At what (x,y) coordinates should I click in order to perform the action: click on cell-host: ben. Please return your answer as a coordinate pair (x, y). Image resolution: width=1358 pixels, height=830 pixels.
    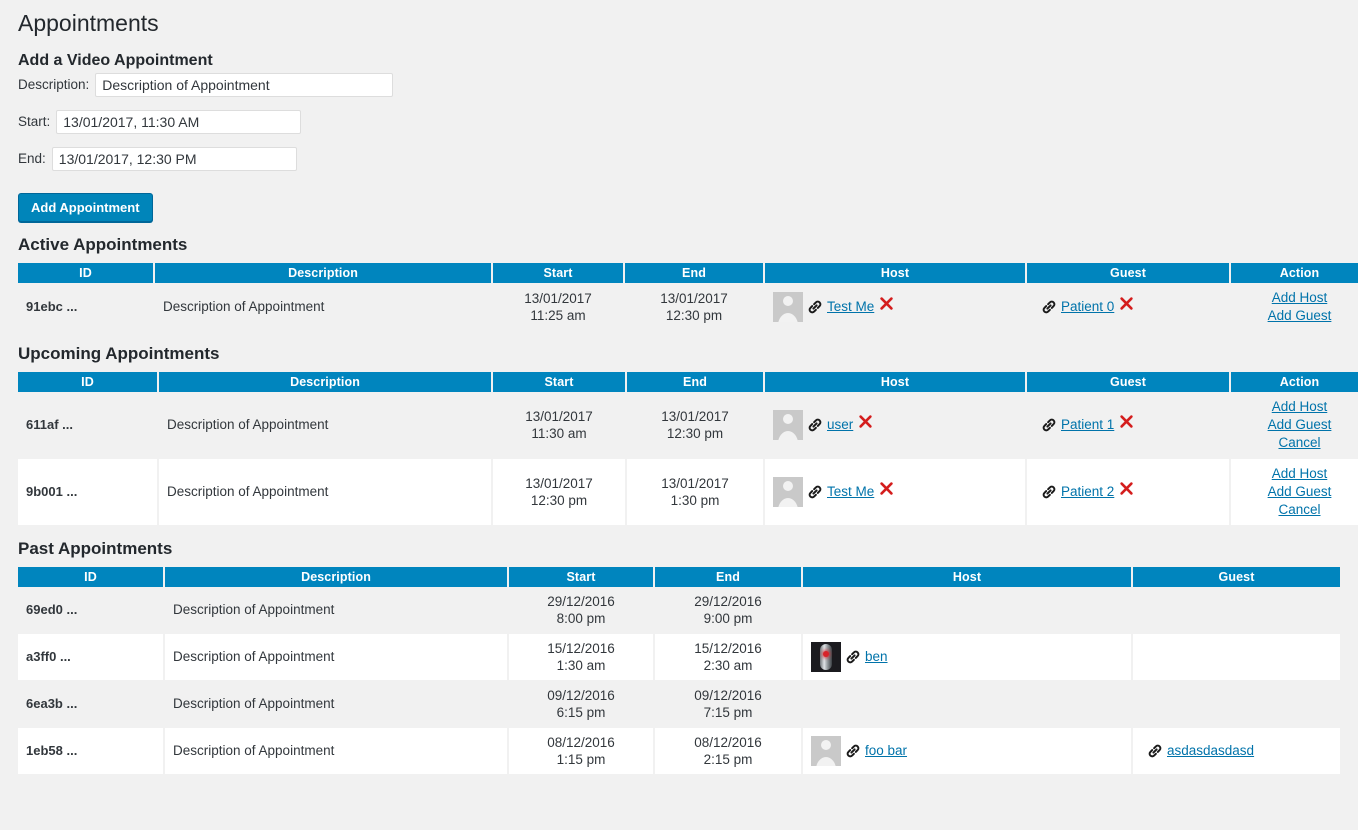
    Looking at the image, I should click on (967, 656).